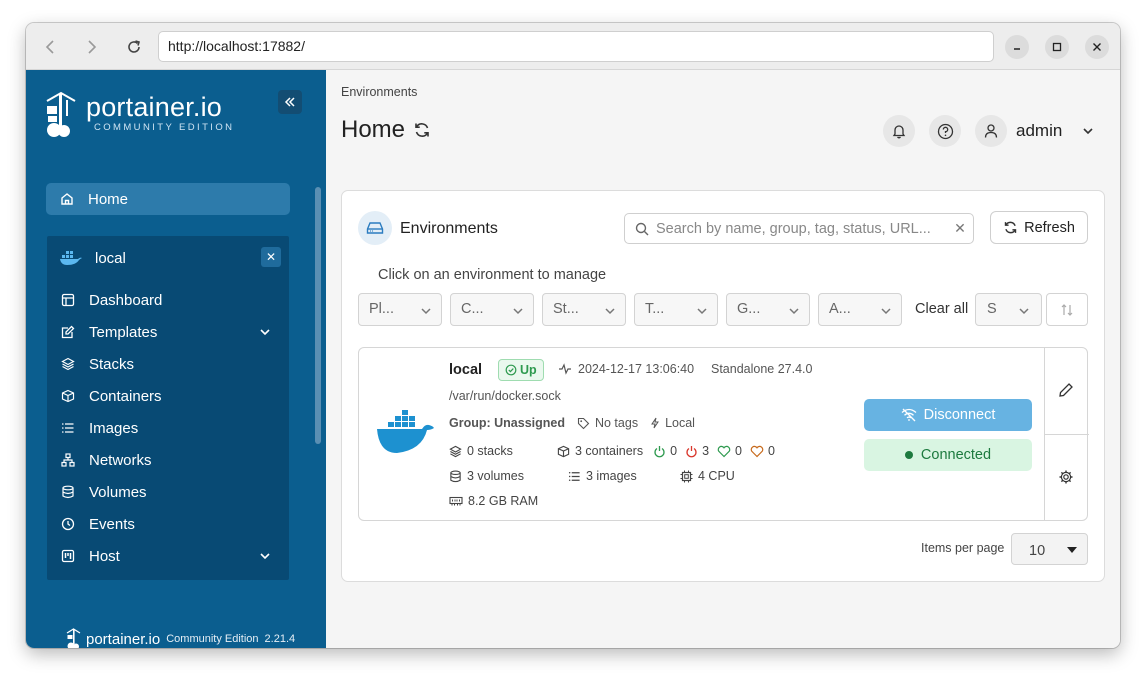 The image size is (1146, 677). What do you see at coordinates (373, 129) in the screenshot?
I see `page-title-text: Home` at bounding box center [373, 129].